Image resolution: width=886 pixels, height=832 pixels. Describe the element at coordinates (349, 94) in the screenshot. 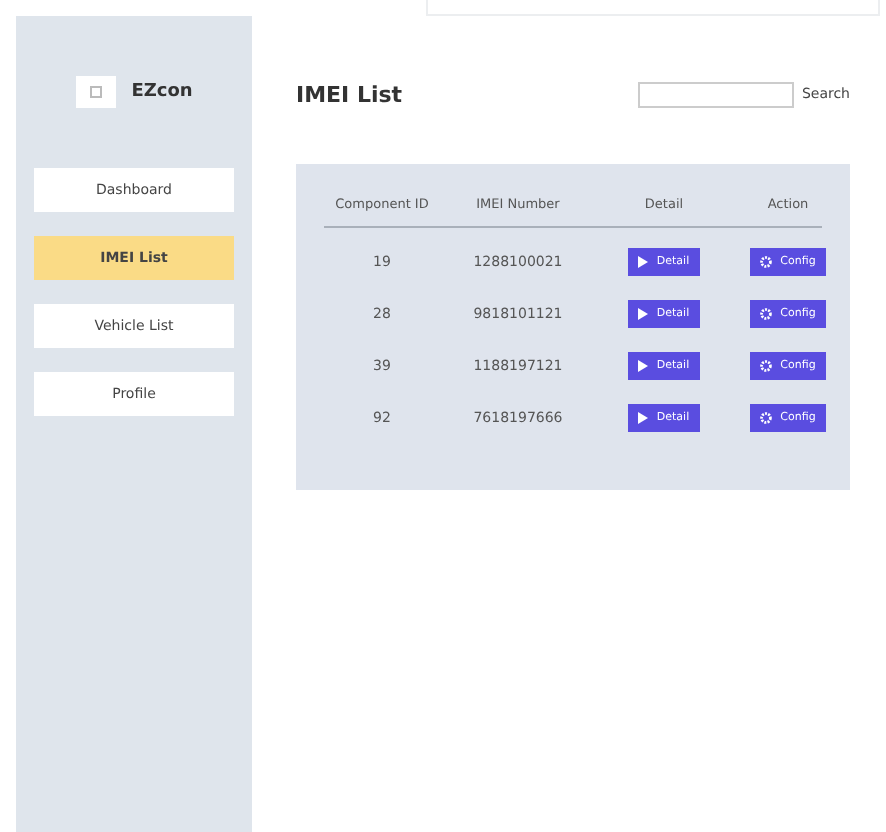

I see `page-title: IMEI List` at that location.